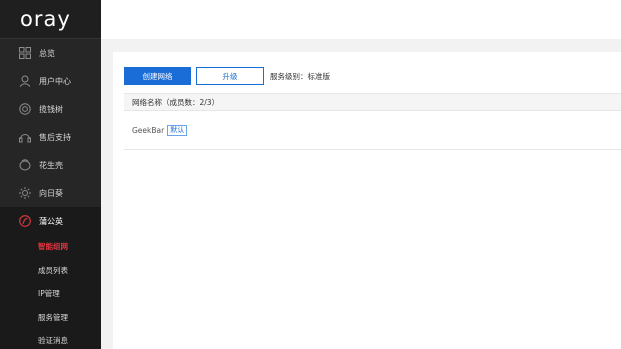 Image resolution: width=621 pixels, height=349 pixels. I want to click on target-icon, so click(25, 109).